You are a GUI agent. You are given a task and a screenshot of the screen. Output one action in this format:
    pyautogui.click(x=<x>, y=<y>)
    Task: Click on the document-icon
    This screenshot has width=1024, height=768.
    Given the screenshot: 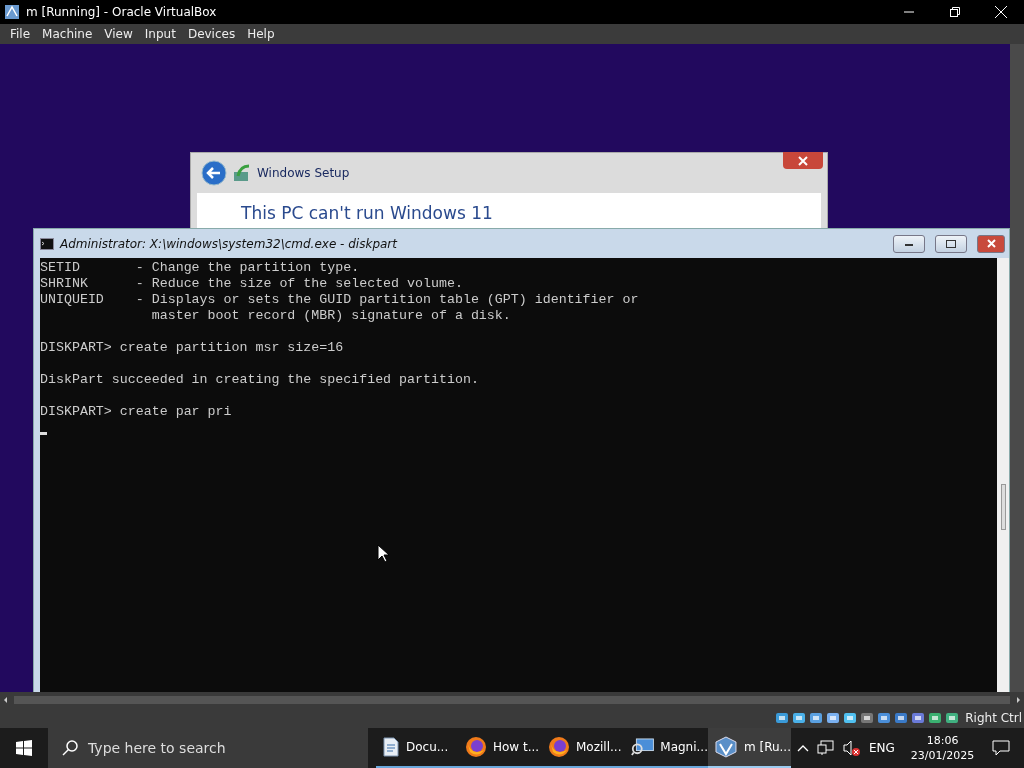 What is the action you would take?
    pyautogui.click(x=391, y=747)
    